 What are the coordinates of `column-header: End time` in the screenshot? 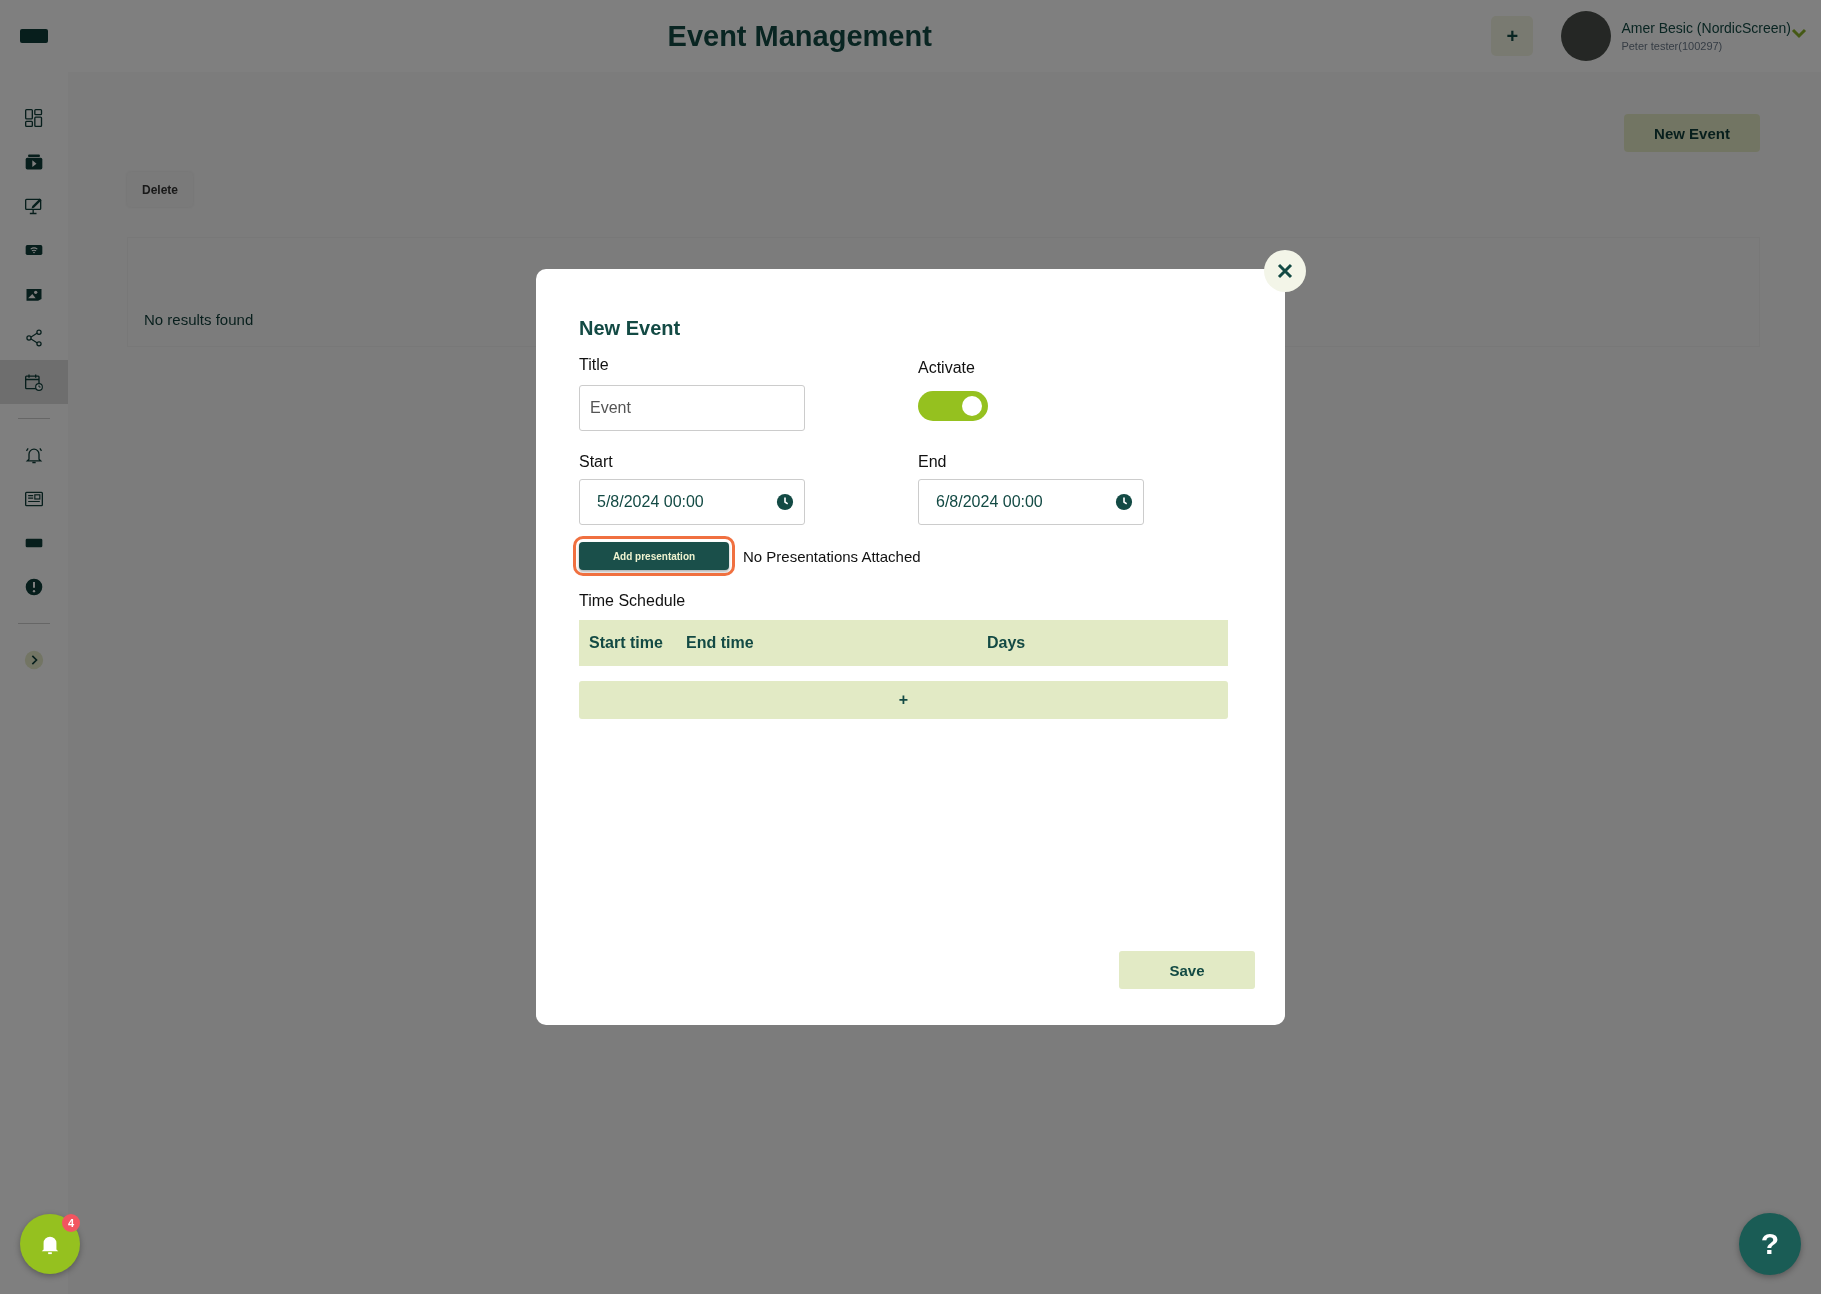 It's located at (720, 643).